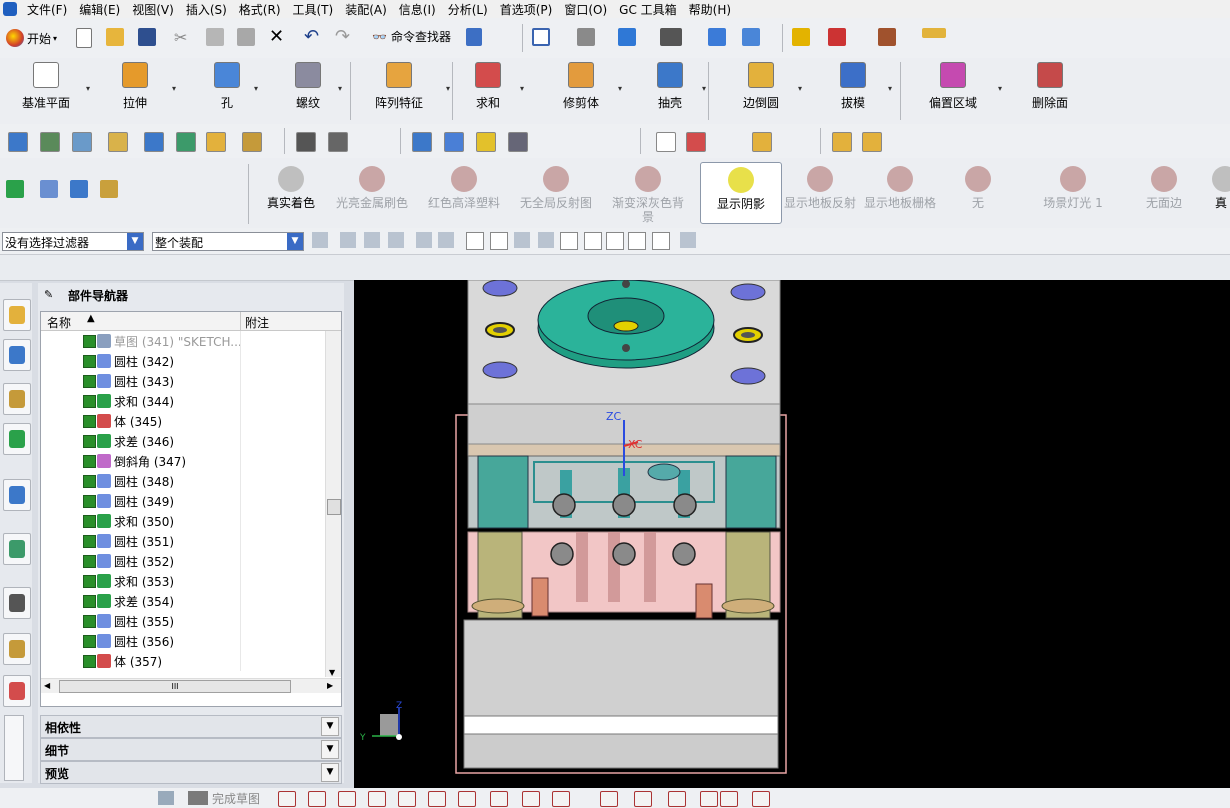 Image resolution: width=1230 pixels, height=808 pixels. I want to click on feature-dropdown-8: ▾, so click(800, 88).